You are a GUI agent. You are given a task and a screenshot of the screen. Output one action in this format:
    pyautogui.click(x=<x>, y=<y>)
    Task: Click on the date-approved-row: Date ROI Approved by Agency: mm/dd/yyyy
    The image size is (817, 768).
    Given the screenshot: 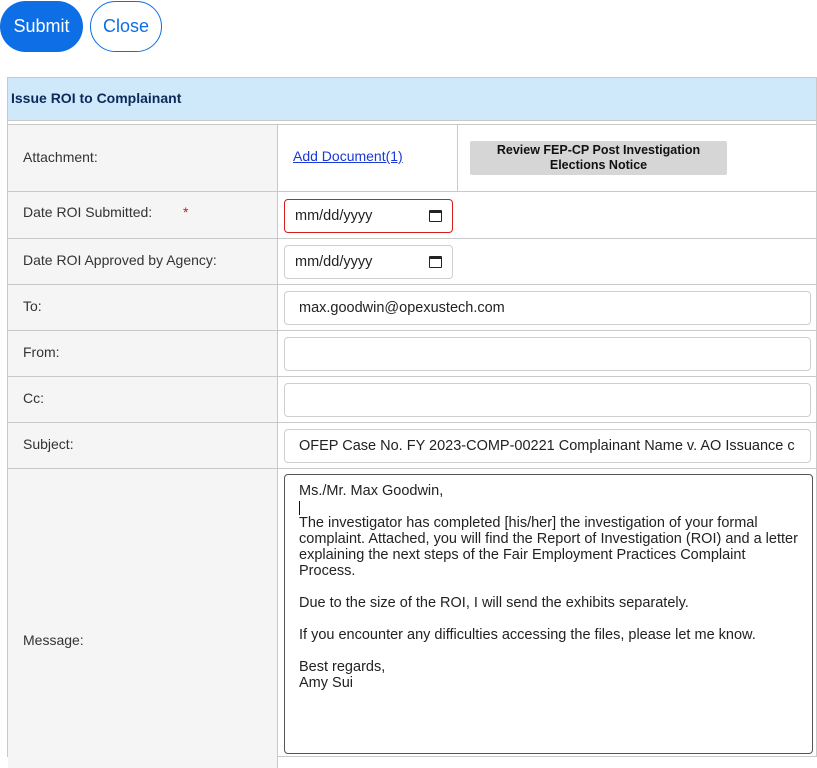 What is the action you would take?
    pyautogui.click(x=412, y=261)
    